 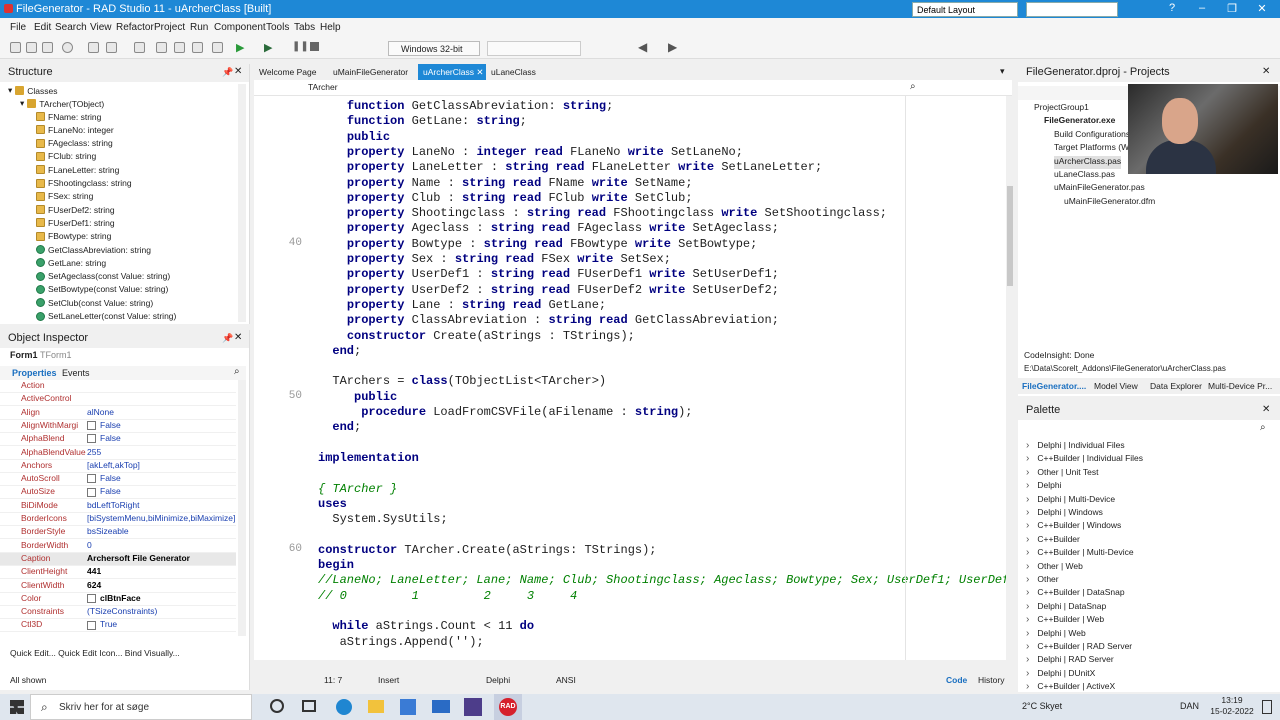 What do you see at coordinates (1172, 8) in the screenshot?
I see `help-icon: ?` at bounding box center [1172, 8].